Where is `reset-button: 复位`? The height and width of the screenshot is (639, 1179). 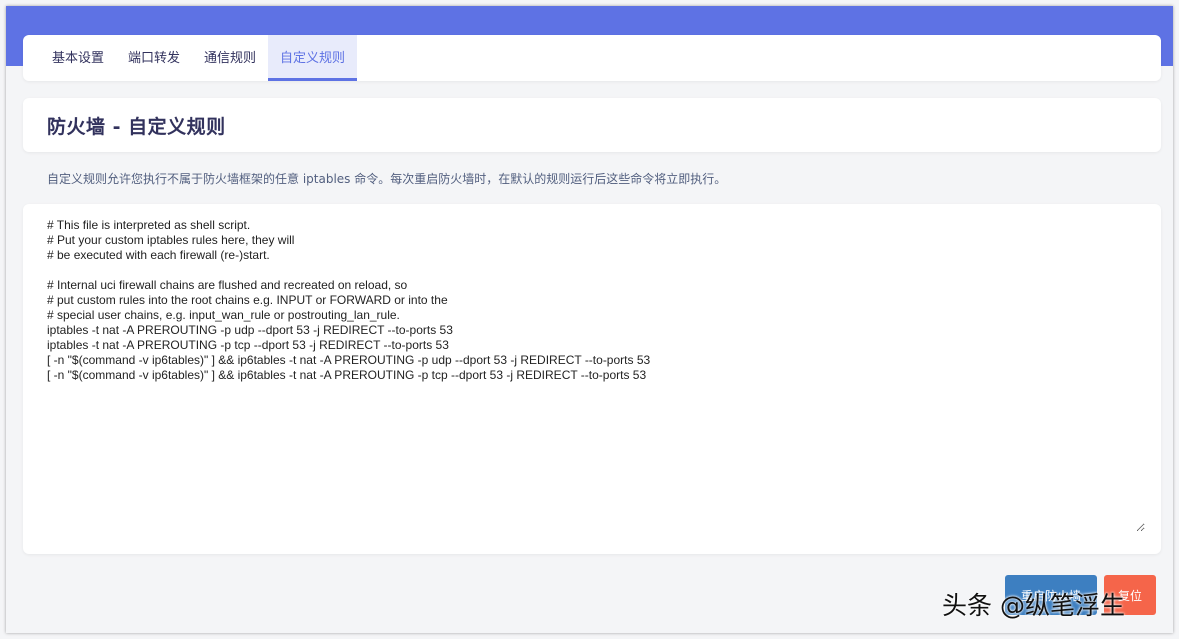
reset-button: 复位 is located at coordinates (1130, 595).